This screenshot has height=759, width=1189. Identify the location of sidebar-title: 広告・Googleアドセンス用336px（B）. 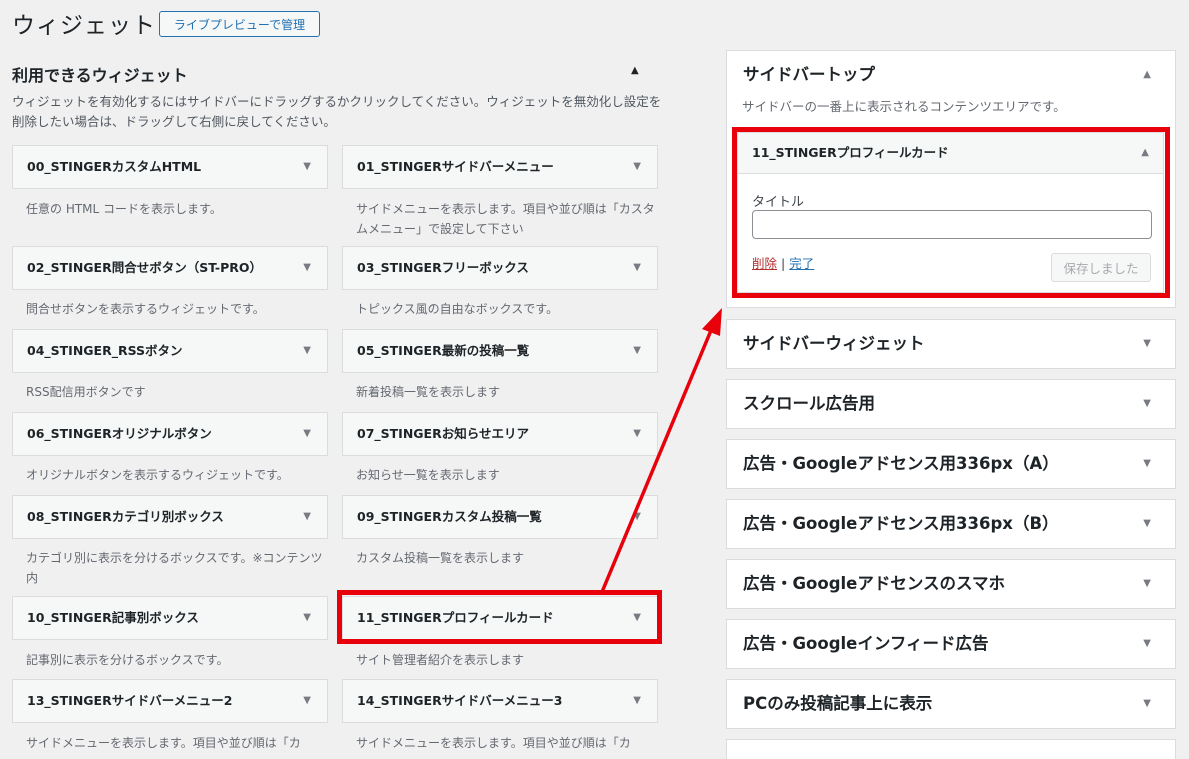
(901, 523).